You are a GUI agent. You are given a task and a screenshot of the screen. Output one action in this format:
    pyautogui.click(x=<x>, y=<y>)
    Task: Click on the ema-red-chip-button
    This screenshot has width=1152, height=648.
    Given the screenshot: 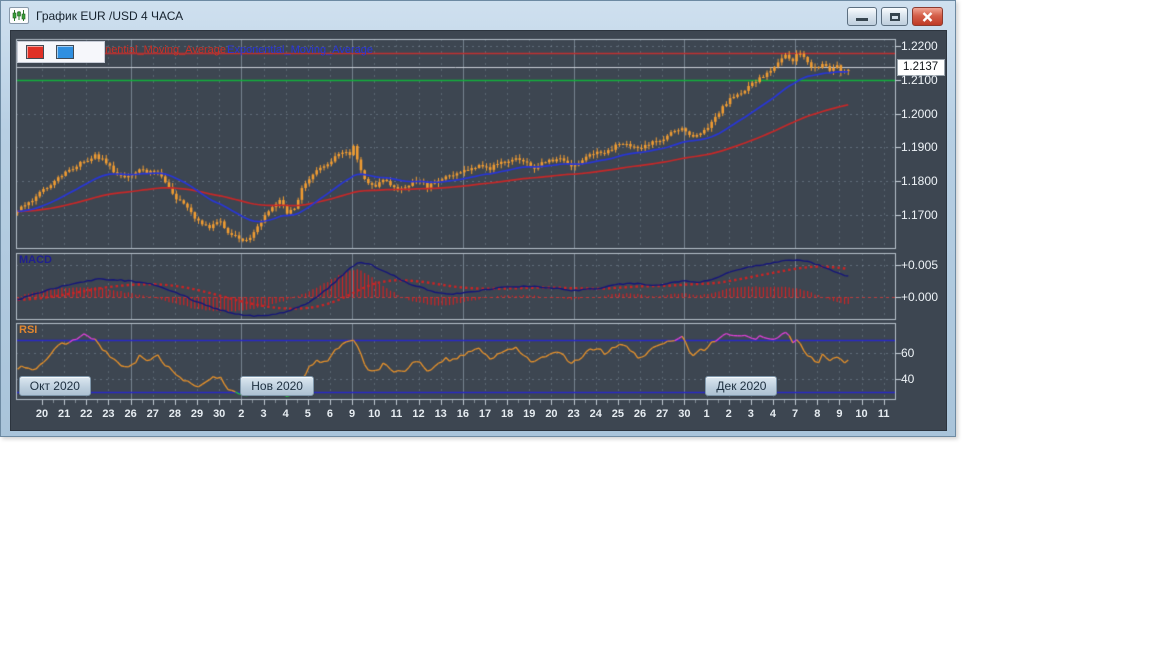 What is the action you would take?
    pyautogui.click(x=35, y=52)
    